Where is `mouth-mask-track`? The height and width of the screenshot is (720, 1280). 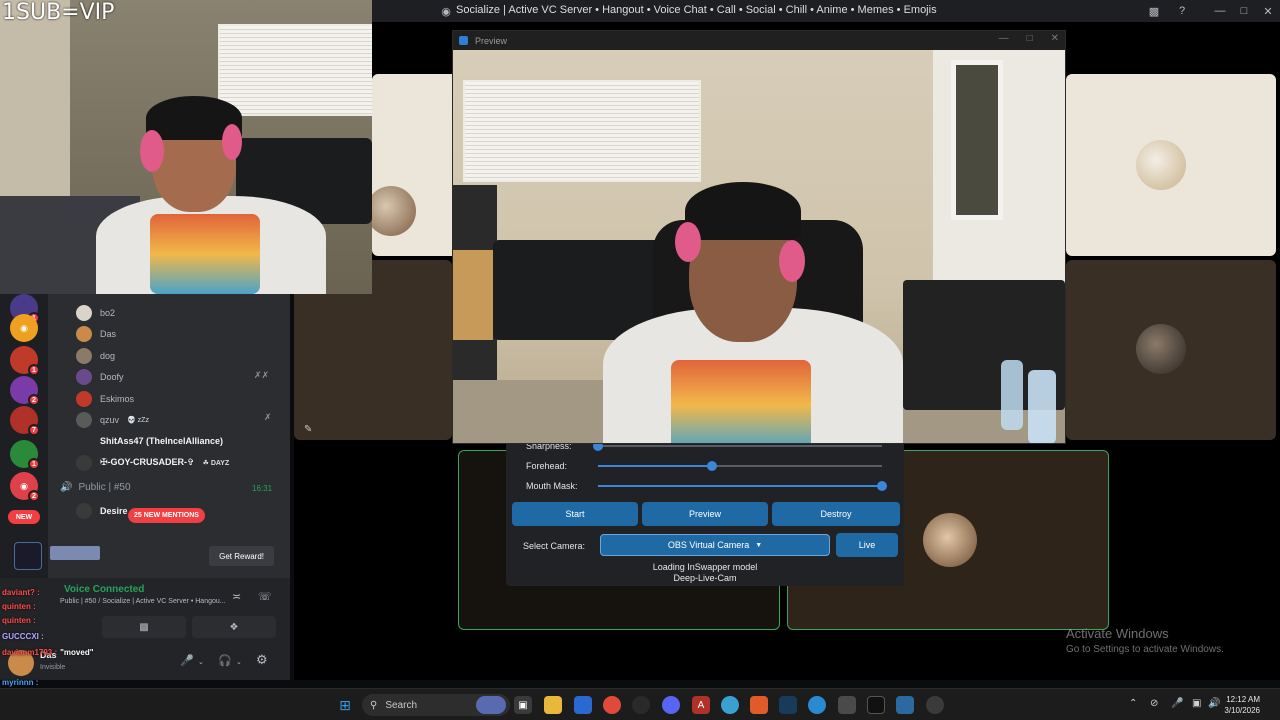 mouth-mask-track is located at coordinates (742, 486).